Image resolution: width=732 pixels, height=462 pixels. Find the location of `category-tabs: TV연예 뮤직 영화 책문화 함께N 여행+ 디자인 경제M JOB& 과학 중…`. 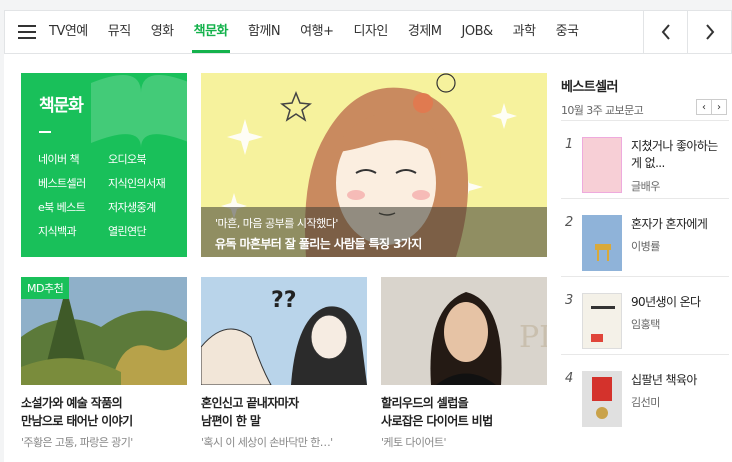

category-tabs: TV연예 뮤직 영화 책문화 함께N 여행+ 디자인 경제M JOB& 과학 중… is located at coordinates (323, 32).